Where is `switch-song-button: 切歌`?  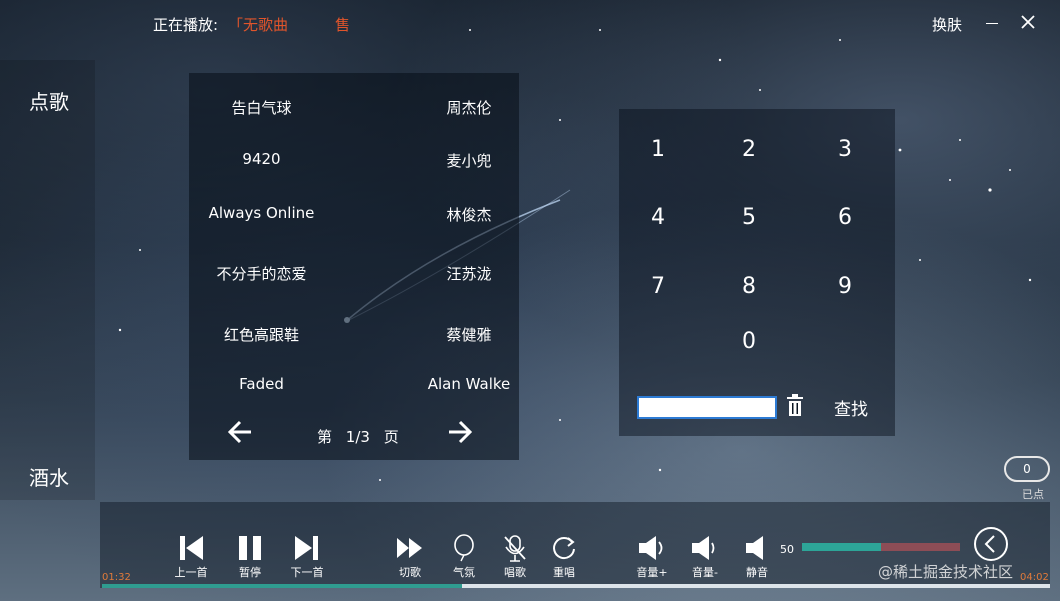
switch-song-button: 切歌 is located at coordinates (410, 557).